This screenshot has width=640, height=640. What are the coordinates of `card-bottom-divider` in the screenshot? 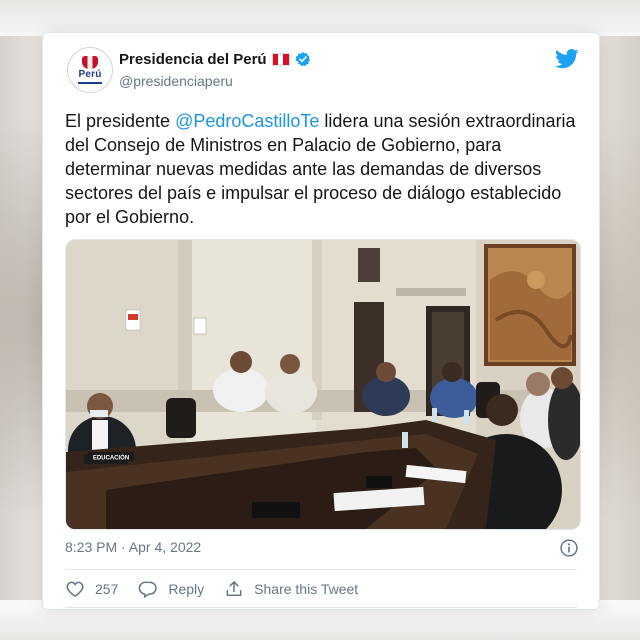 It's located at (321, 607).